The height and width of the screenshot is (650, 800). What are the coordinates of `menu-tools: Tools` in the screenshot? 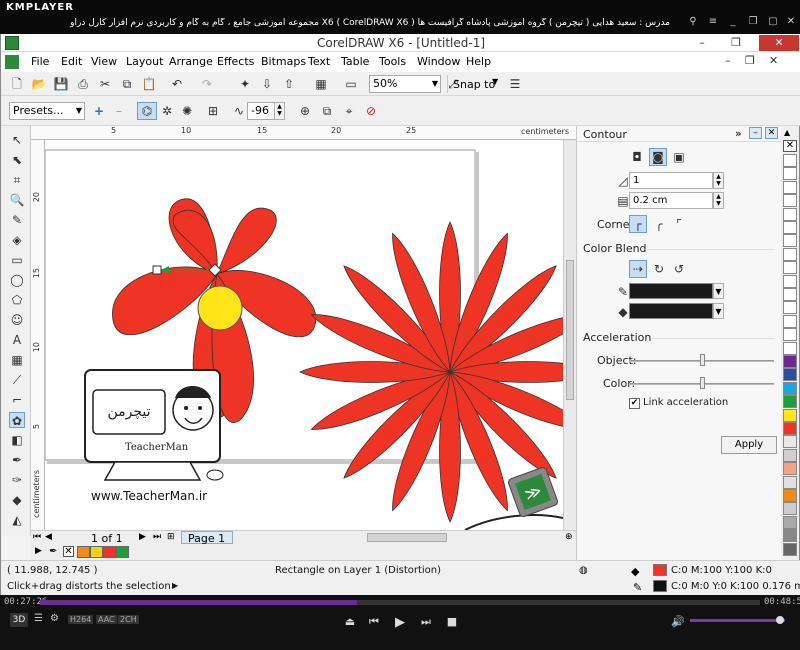 It's located at (392, 61).